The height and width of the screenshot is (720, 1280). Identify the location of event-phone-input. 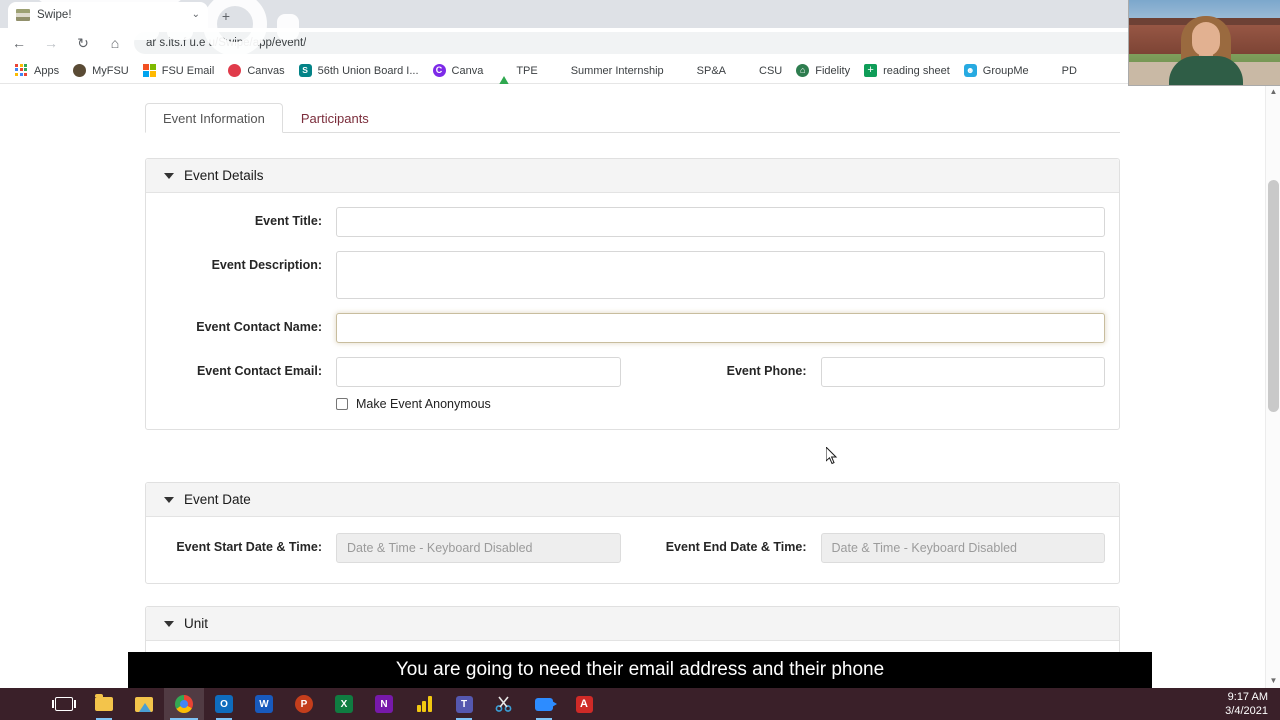
(962, 372).